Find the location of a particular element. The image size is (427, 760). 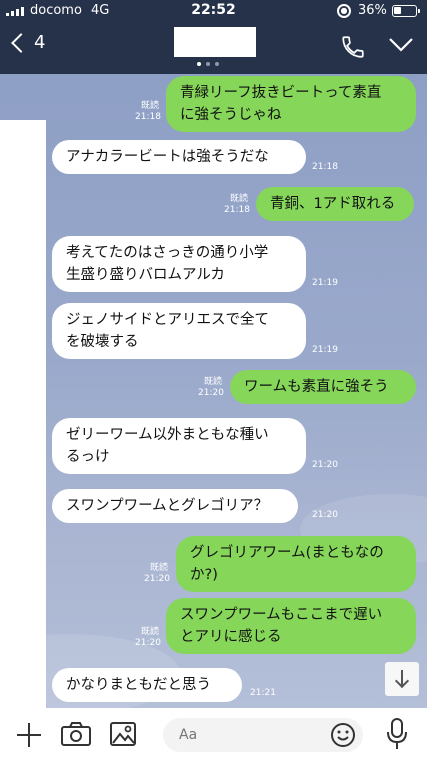

message-bubble: 青銅、1アド取れる is located at coordinates (335, 204).